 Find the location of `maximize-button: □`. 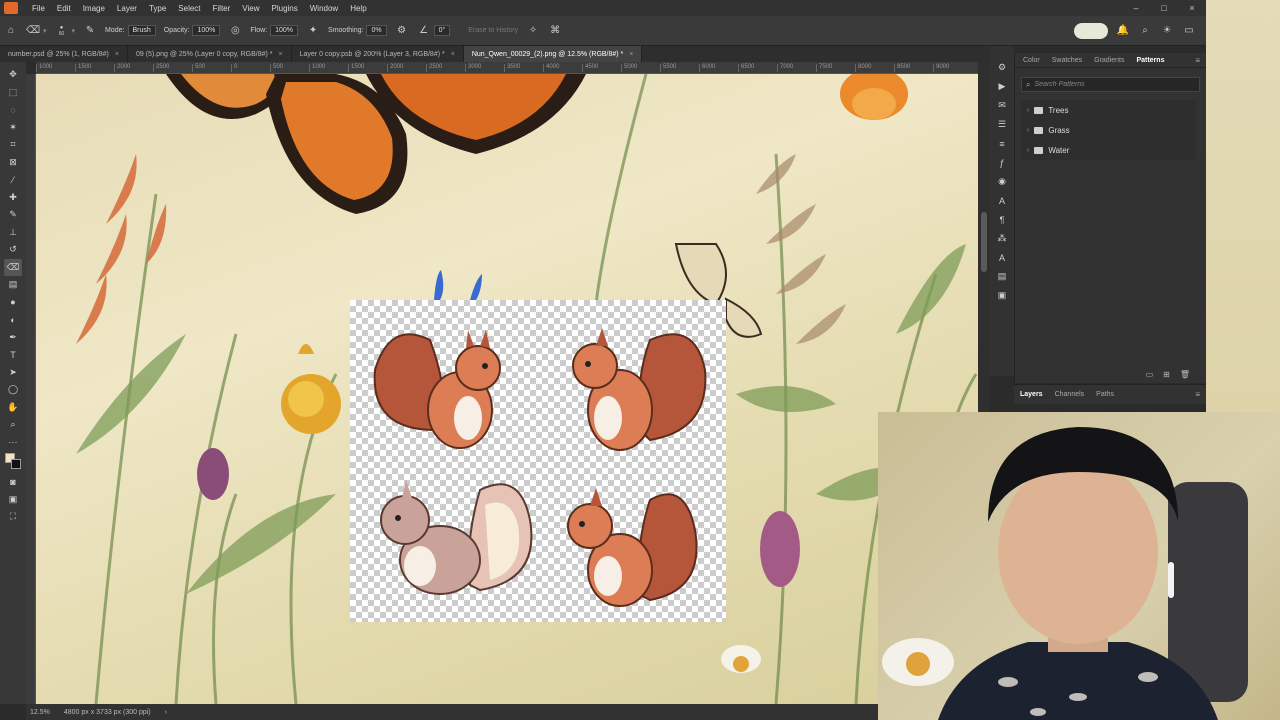

maximize-button: □ is located at coordinates (1164, 8).